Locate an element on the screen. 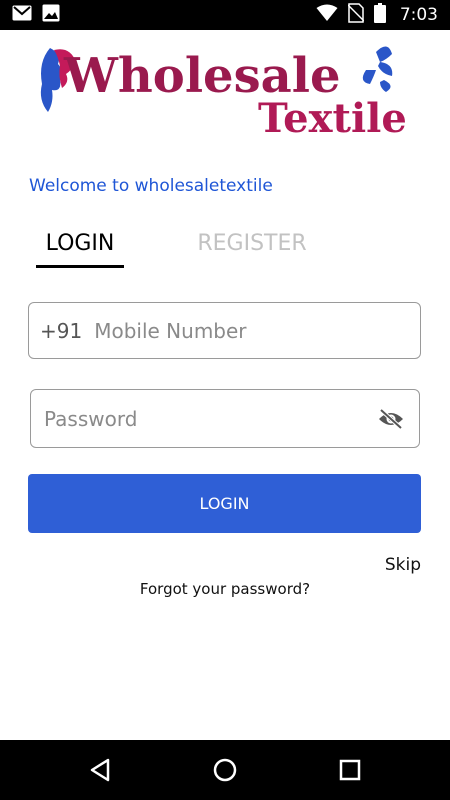  auth-tabs: LOGIN REGISTER is located at coordinates (225, 245).